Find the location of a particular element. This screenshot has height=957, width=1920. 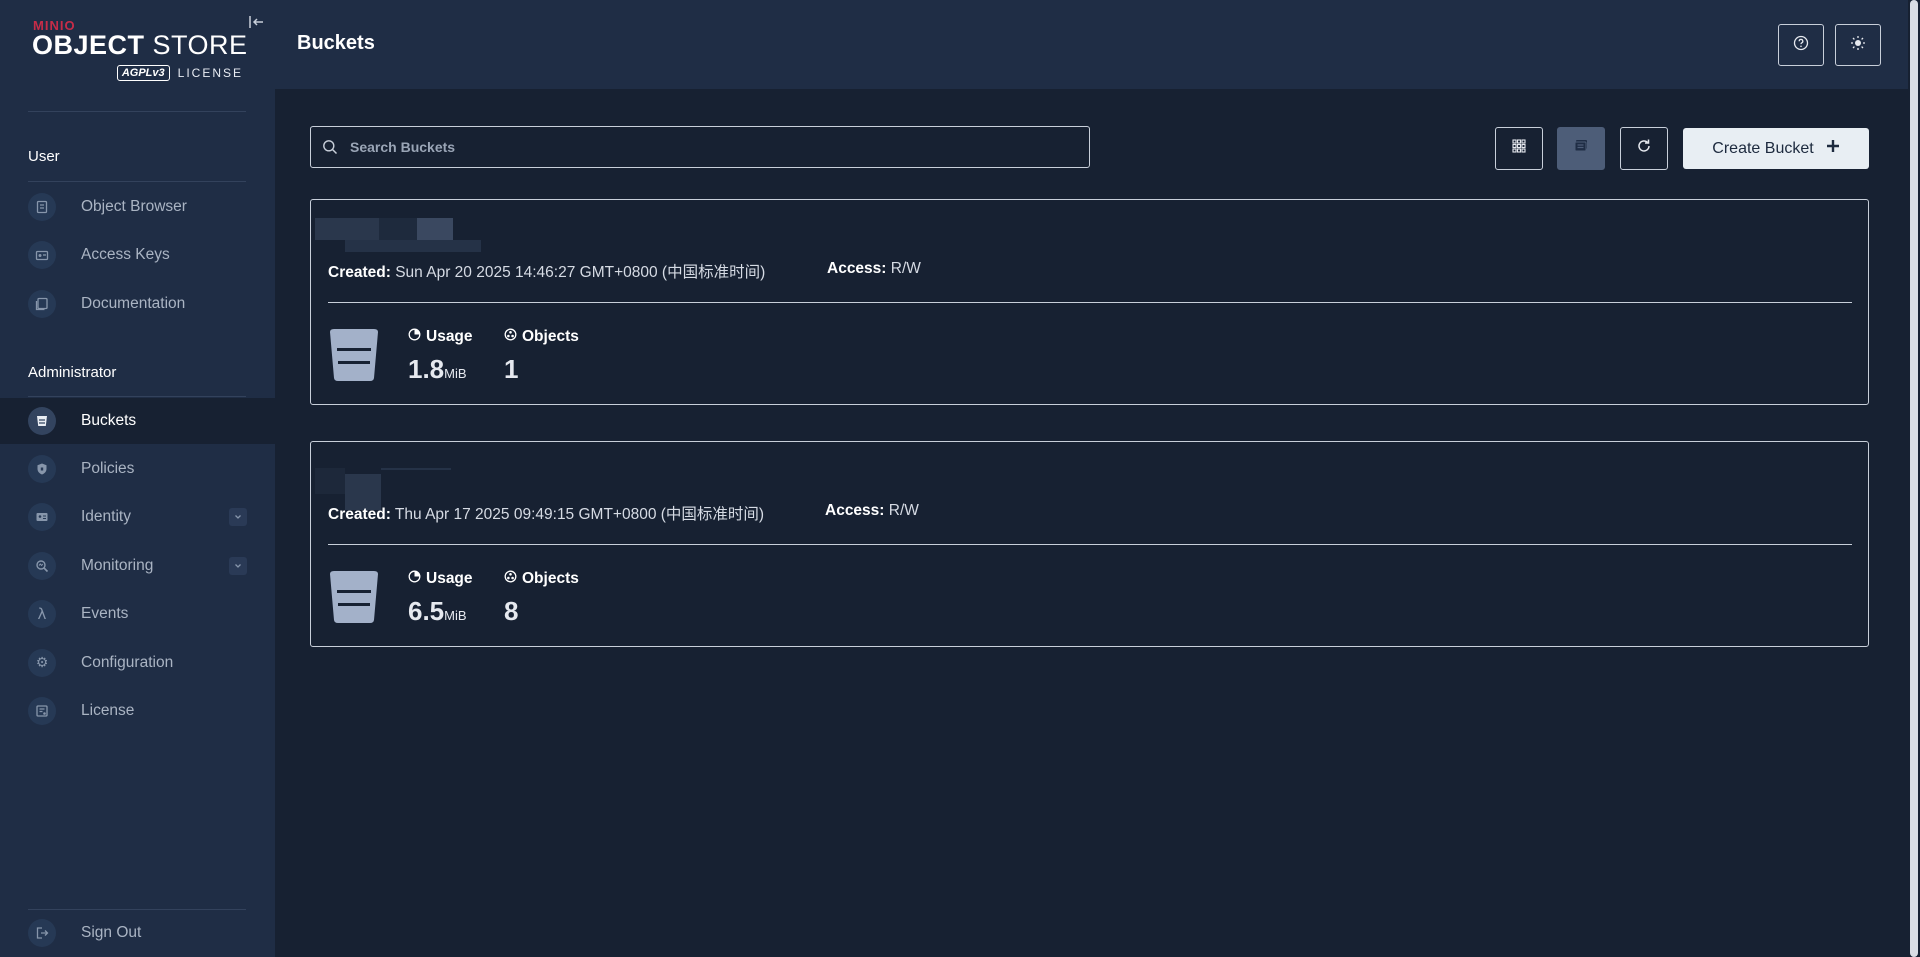

objects-stat: Objects 1 is located at coordinates (541, 356).